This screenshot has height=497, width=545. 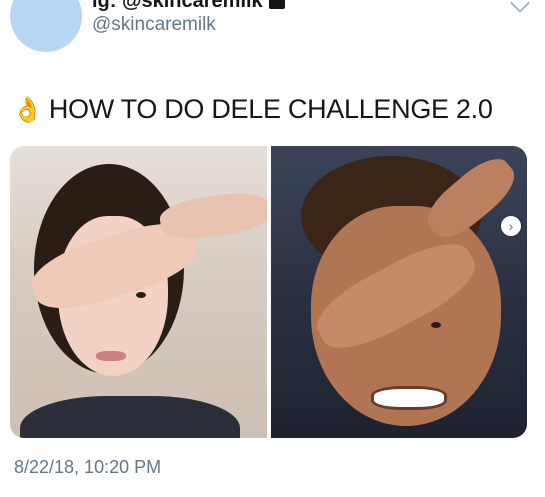 I want to click on tweet-body: HOW TO DO DELE CHALLENGE 2.0, so click(x=270, y=109).